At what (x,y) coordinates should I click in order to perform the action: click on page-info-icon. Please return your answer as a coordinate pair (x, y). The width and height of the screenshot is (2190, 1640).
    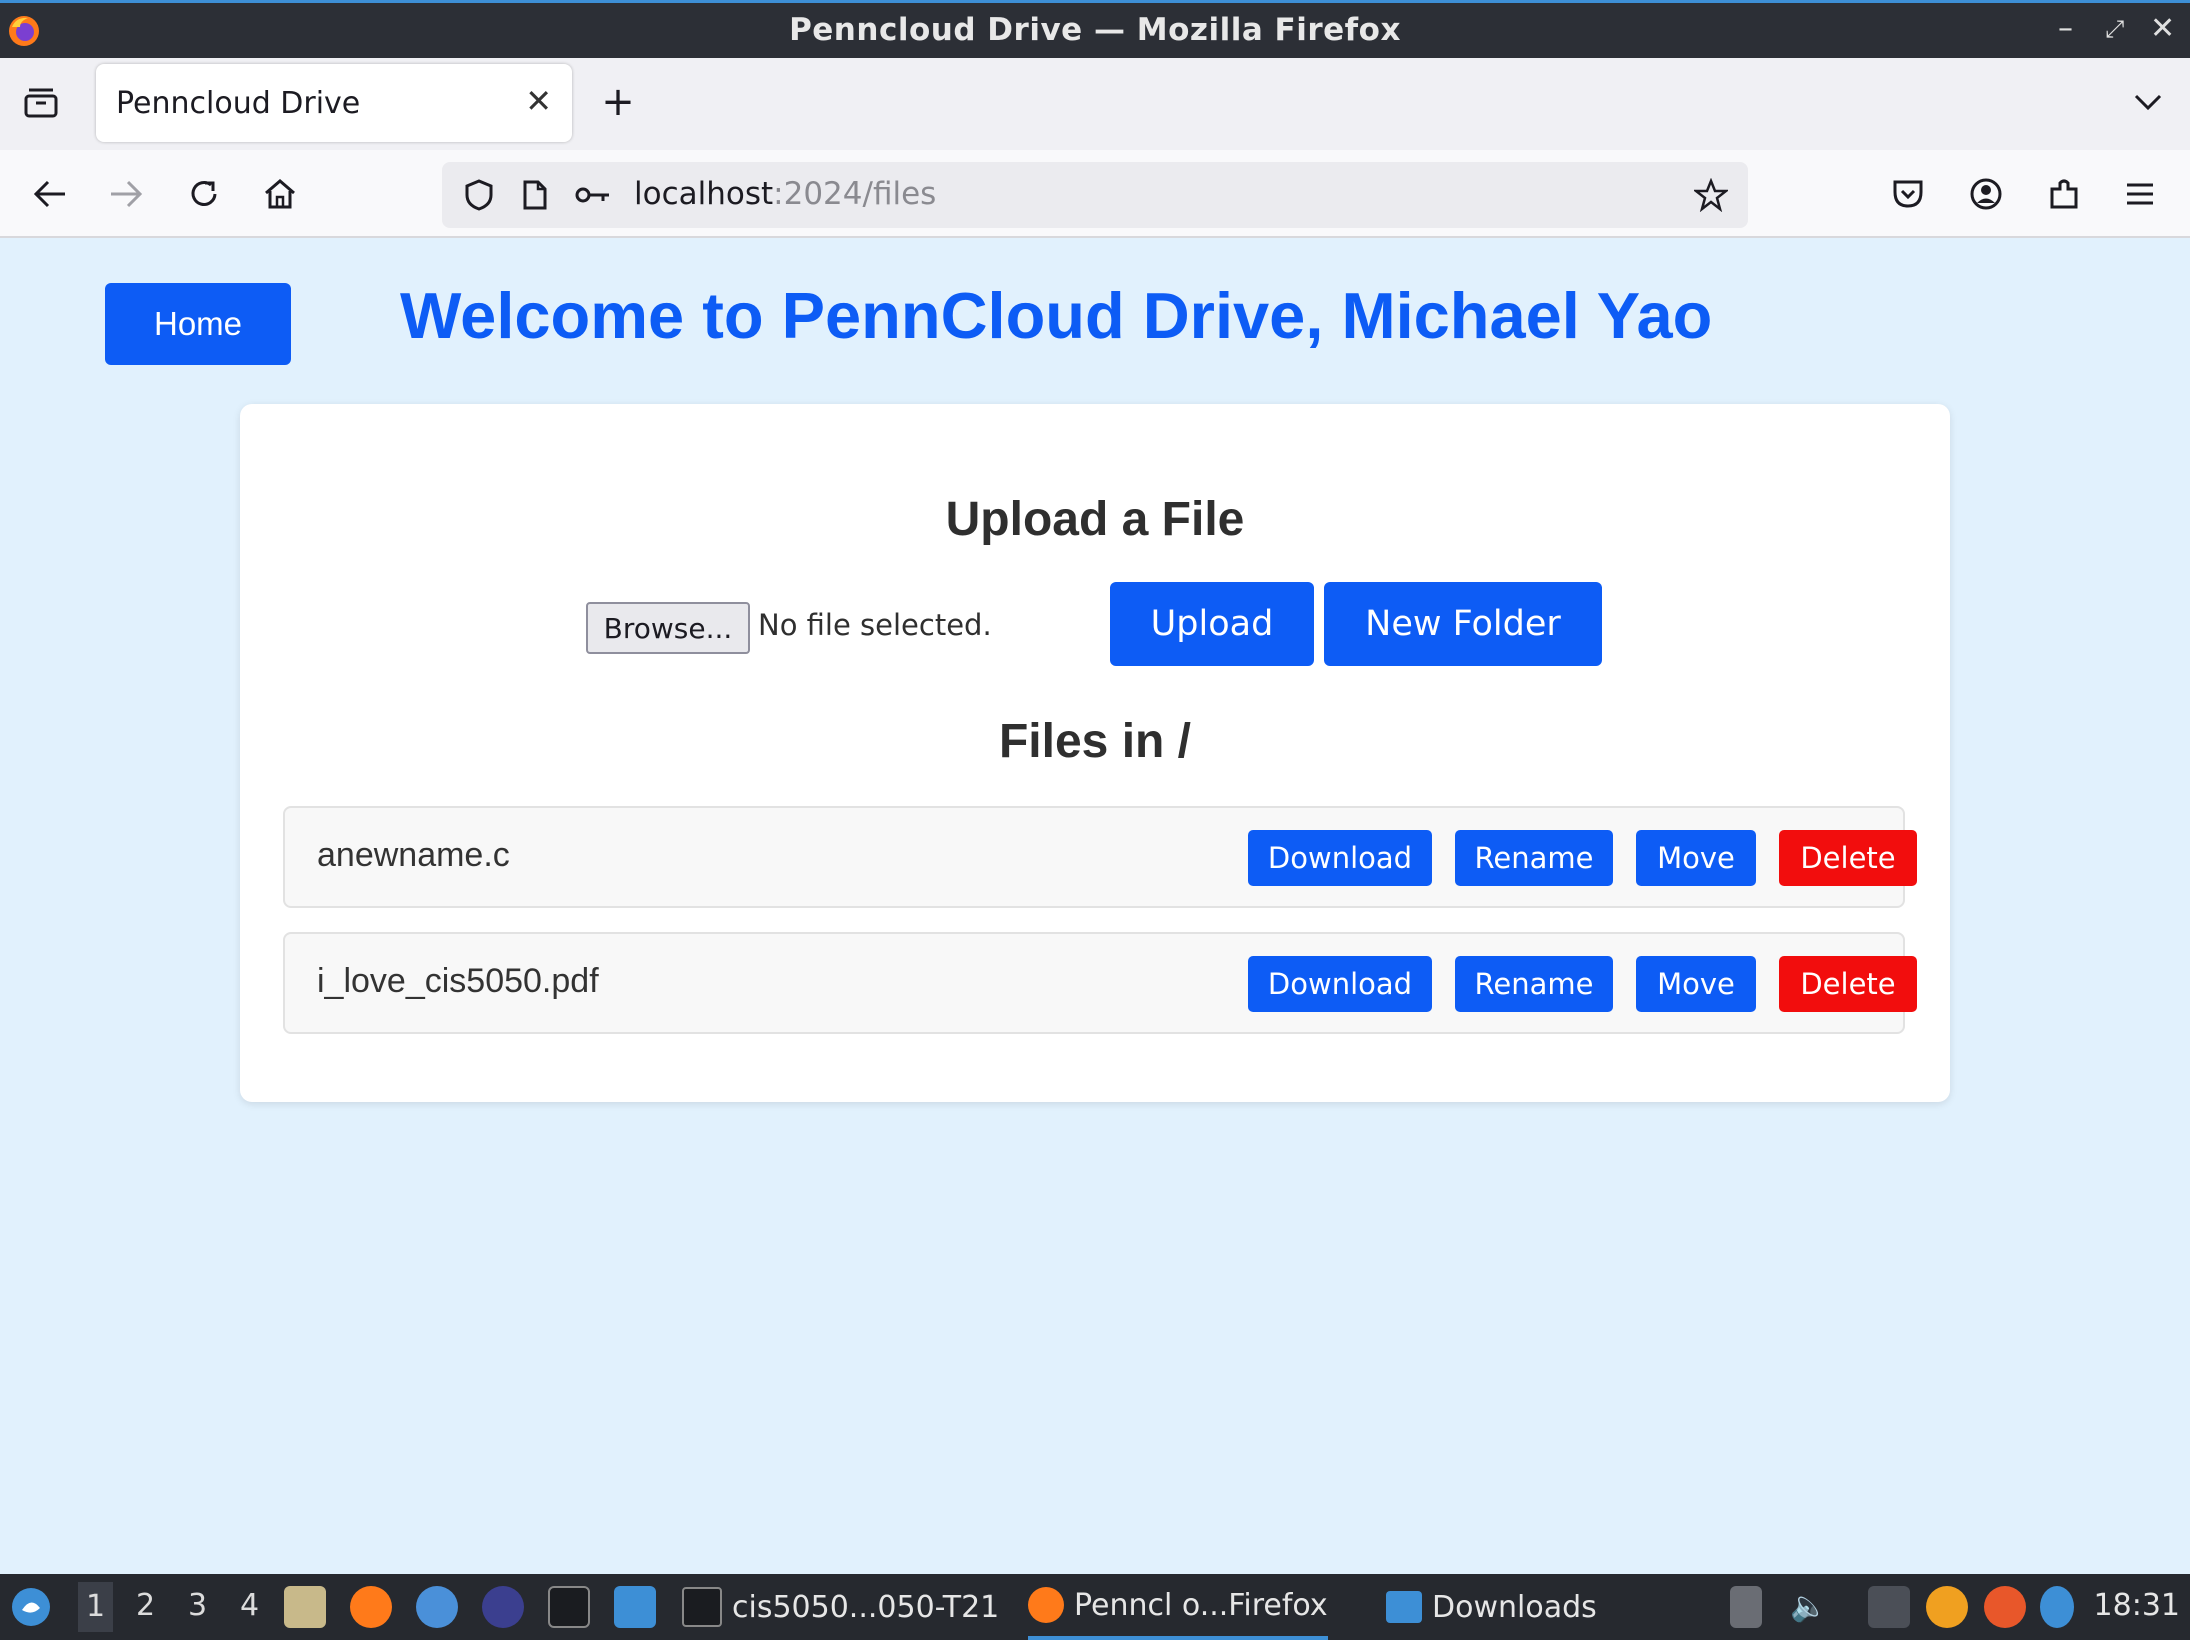
    Looking at the image, I should click on (535, 195).